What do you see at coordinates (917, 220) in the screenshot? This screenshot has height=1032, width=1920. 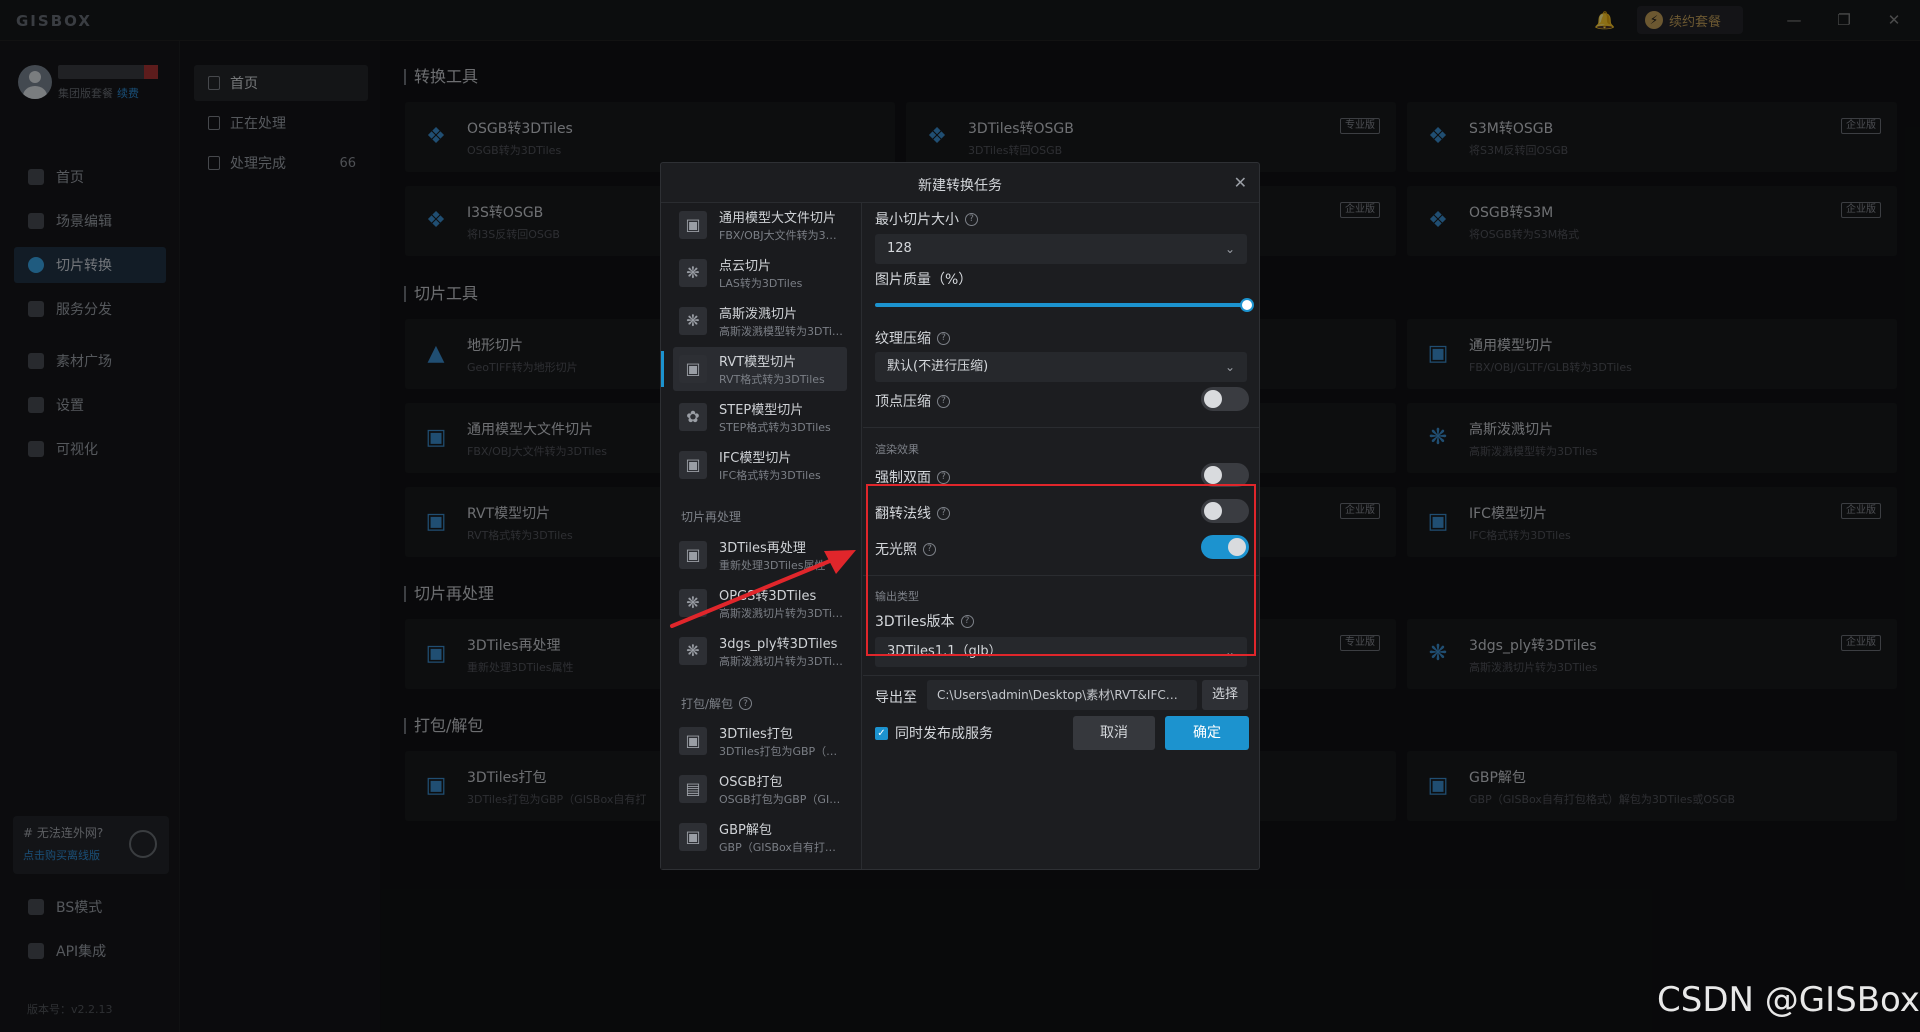 I see `field-label: 最小切片大小` at bounding box center [917, 220].